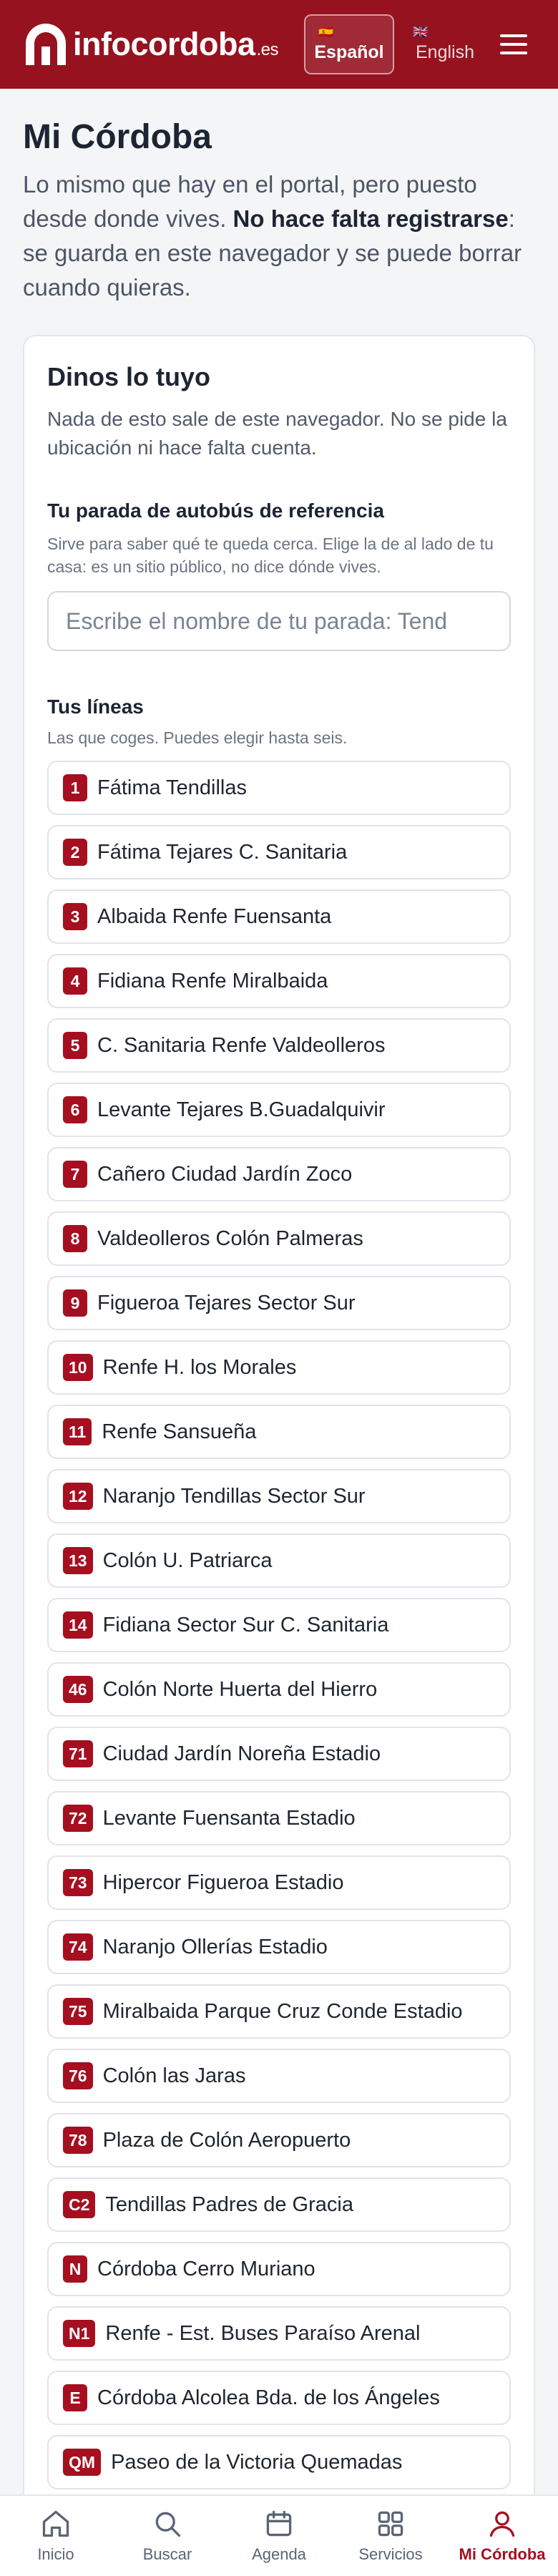  I want to click on line-option: C2 Tendillas Padres de Gracia, so click(279, 2204).